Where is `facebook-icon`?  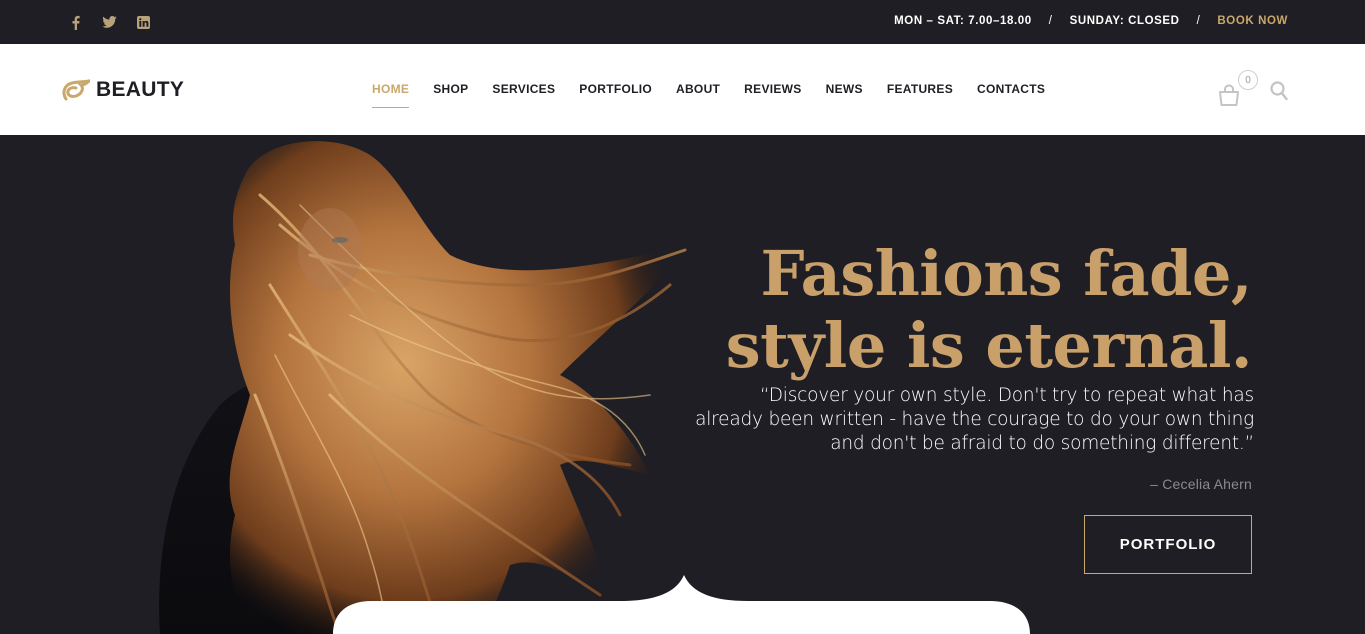 facebook-icon is located at coordinates (75, 22).